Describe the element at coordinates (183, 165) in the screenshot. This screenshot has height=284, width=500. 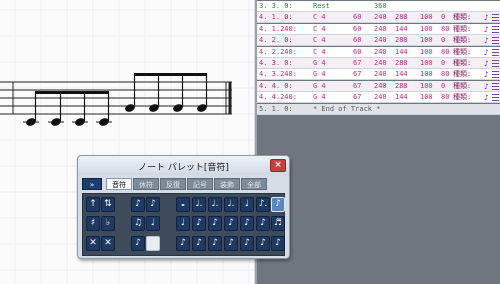
I see `palette-titlebar: ノート パレット[音符] ×` at that location.